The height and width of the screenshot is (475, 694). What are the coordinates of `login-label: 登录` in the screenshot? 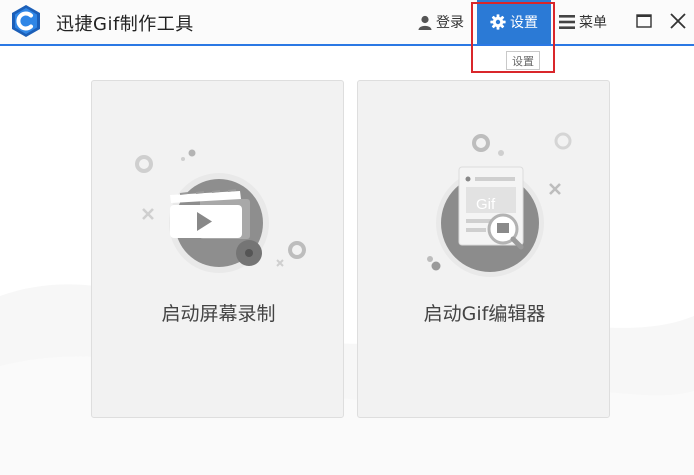 It's located at (450, 23).